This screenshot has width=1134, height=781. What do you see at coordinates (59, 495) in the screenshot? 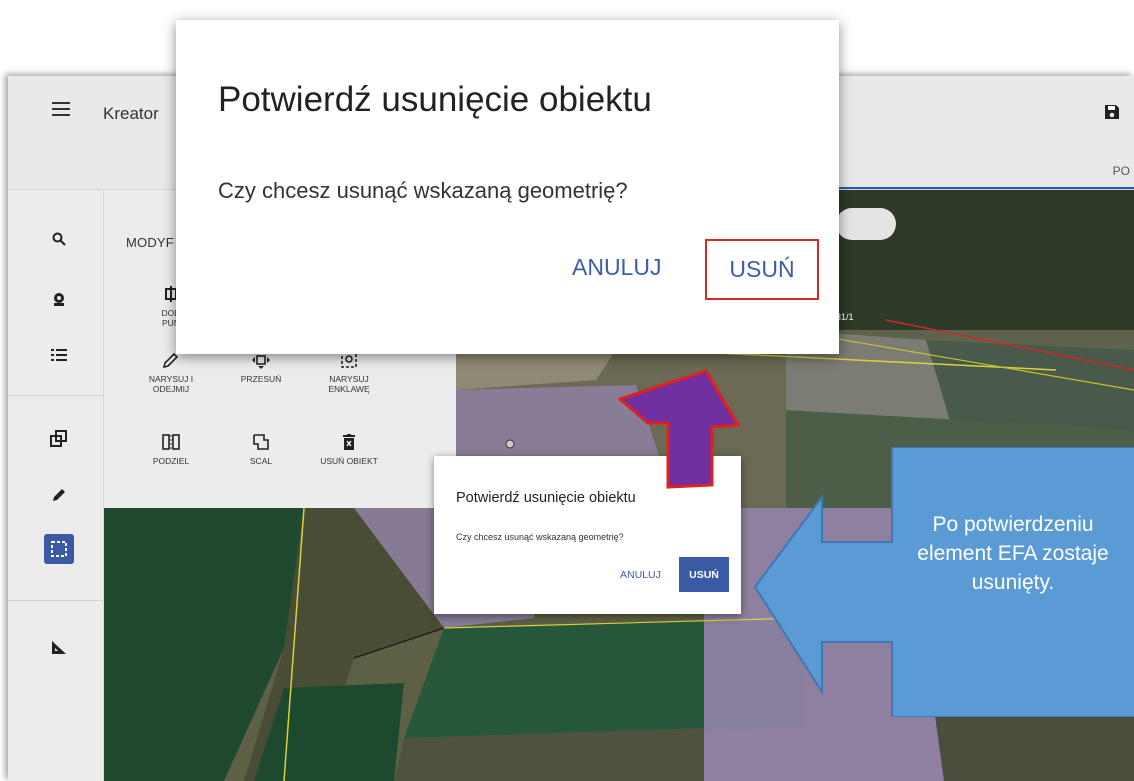
I see `edit-pencil-icon` at bounding box center [59, 495].